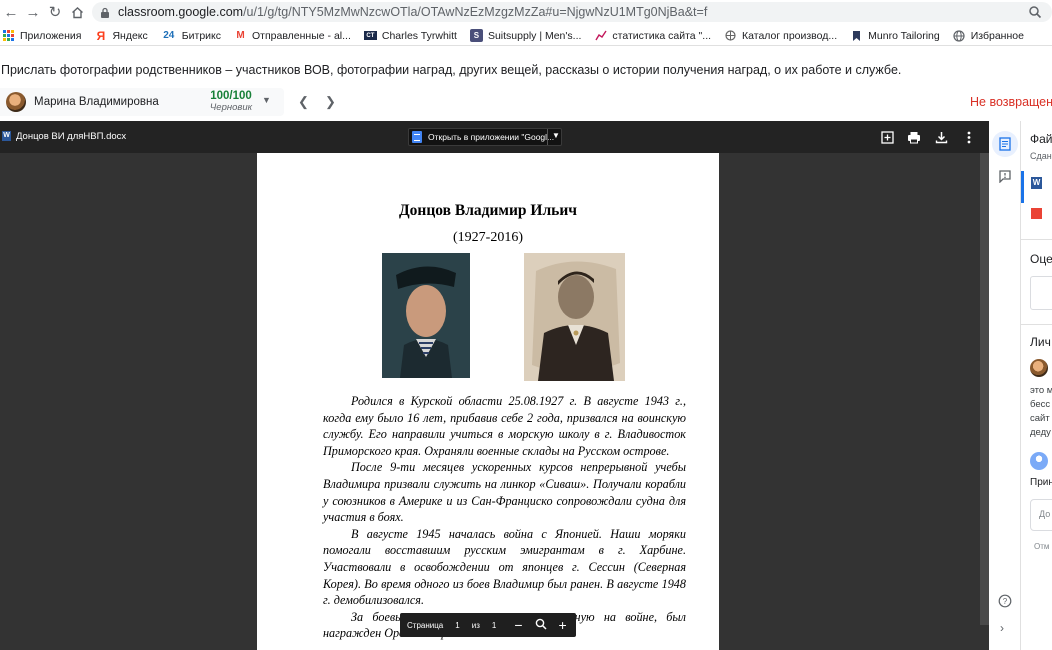  I want to click on page-controls: Страница 1 из 1 − +, so click(488, 625).